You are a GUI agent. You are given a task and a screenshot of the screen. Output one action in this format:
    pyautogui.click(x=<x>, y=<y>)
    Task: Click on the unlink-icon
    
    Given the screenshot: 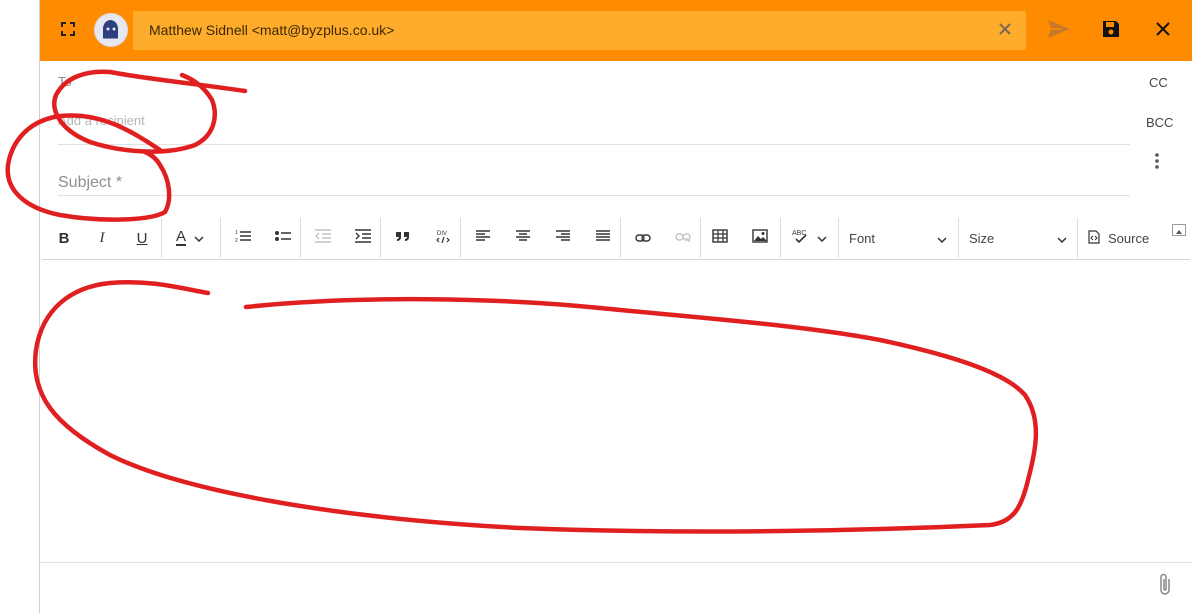 What is the action you would take?
    pyautogui.click(x=683, y=238)
    